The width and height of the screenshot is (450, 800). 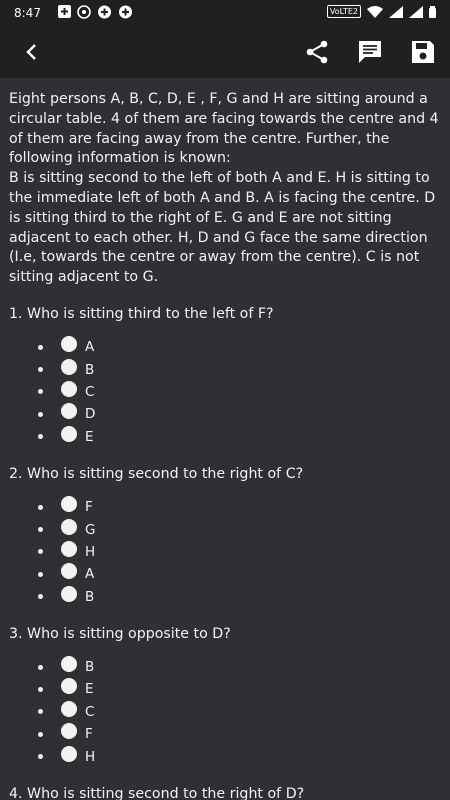 I want to click on battery-icon, so click(x=432, y=11).